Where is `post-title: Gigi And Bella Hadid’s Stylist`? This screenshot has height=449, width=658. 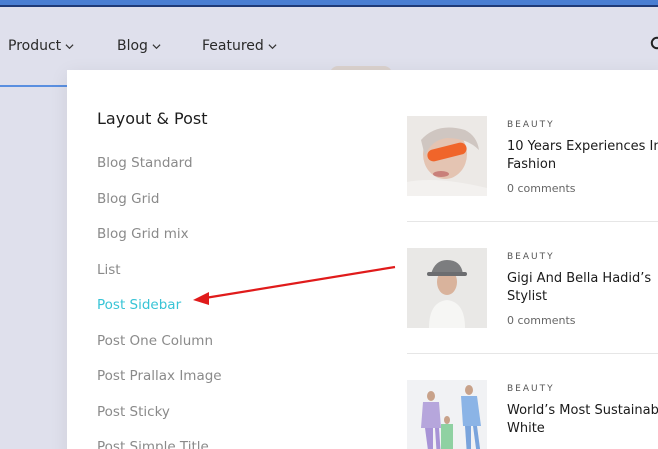 post-title: Gigi And Bella Hadid’s Stylist is located at coordinates (582, 288).